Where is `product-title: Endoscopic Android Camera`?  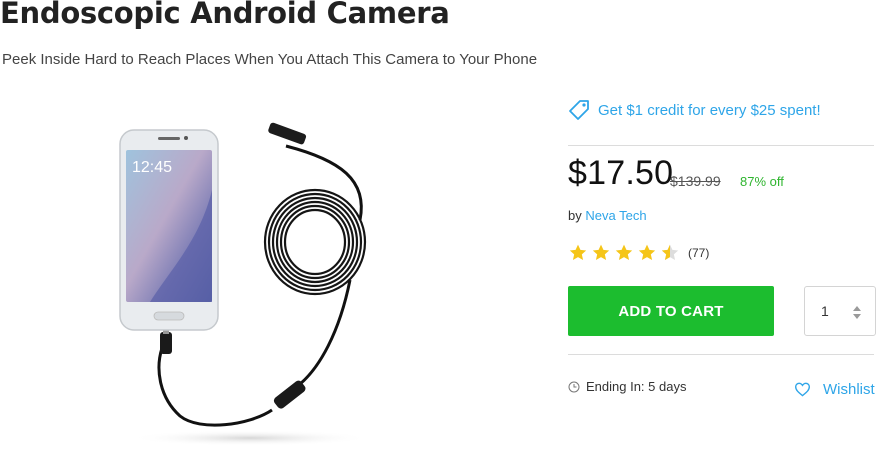
product-title: Endoscopic Android Camera is located at coordinates (225, 15).